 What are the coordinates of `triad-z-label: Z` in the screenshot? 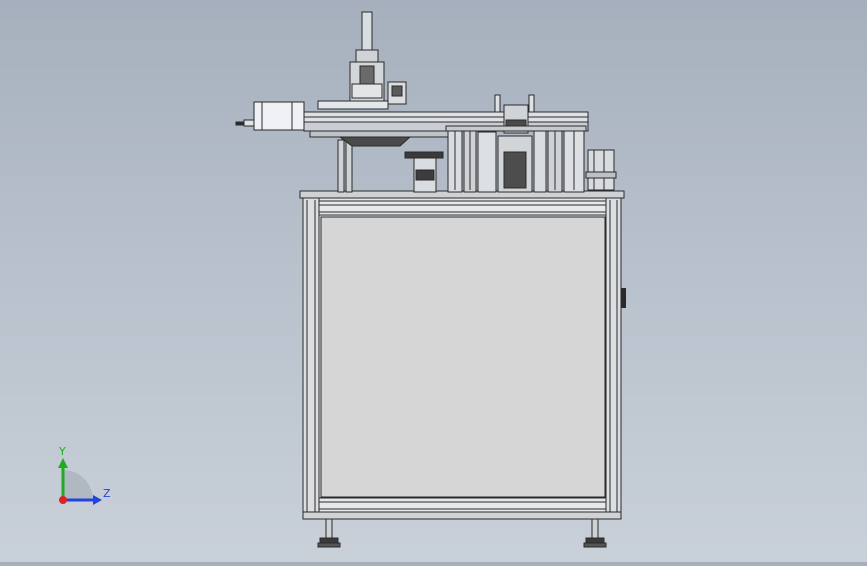 It's located at (107, 493).